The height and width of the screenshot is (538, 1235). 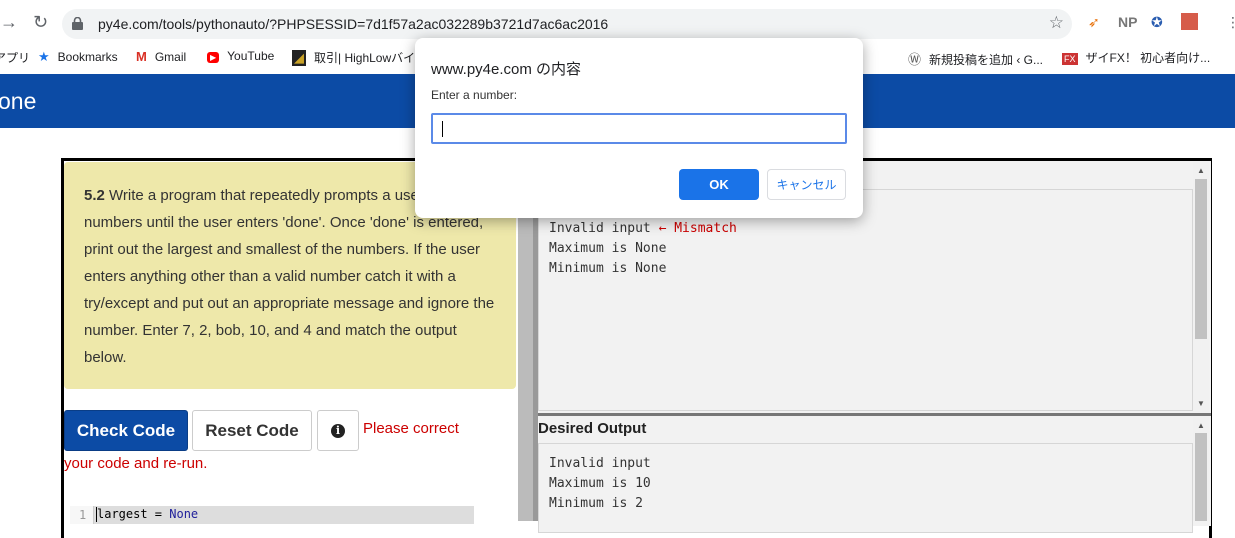 What do you see at coordinates (15, 57) in the screenshot?
I see `bookmark-apps: アプリ` at bounding box center [15, 57].